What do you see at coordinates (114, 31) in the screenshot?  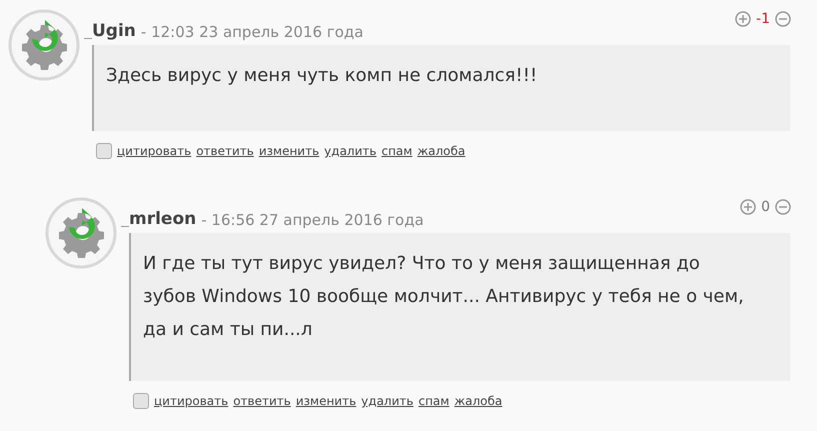 I see `author-name: Ugin` at bounding box center [114, 31].